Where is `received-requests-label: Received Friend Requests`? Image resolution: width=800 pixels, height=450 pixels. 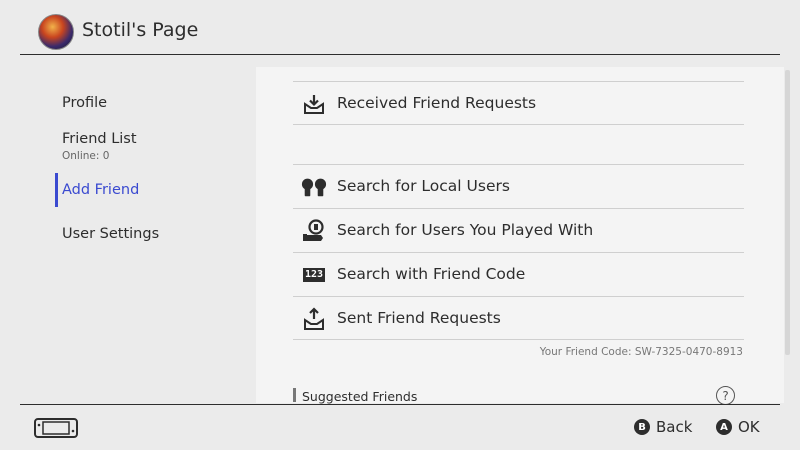
received-requests-label: Received Friend Requests is located at coordinates (437, 103).